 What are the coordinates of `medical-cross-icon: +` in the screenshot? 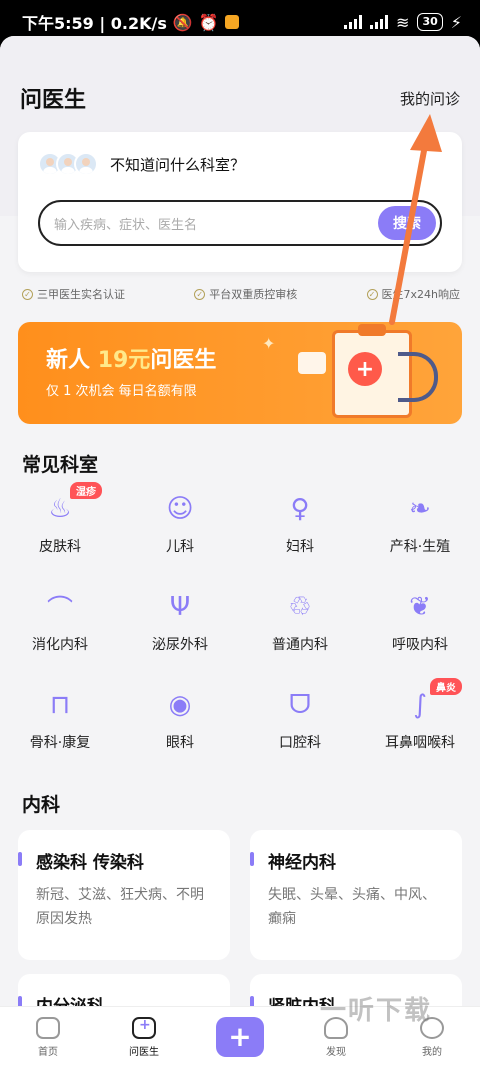 It's located at (365, 369).